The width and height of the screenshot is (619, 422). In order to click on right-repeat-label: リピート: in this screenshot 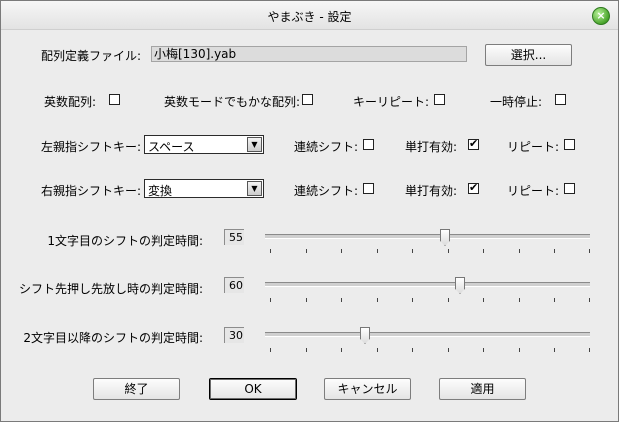, I will do `click(533, 191)`.